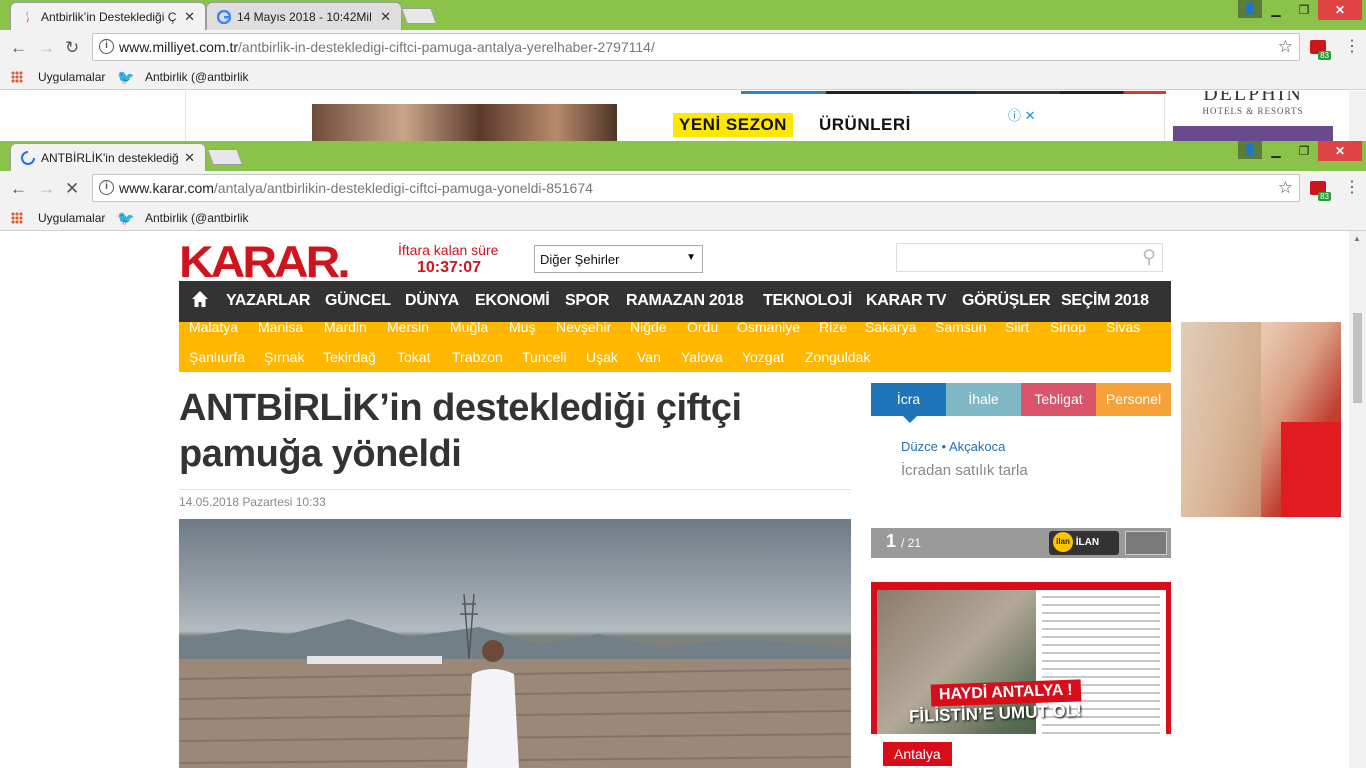  I want to click on city-link: Tokat, so click(413, 357).